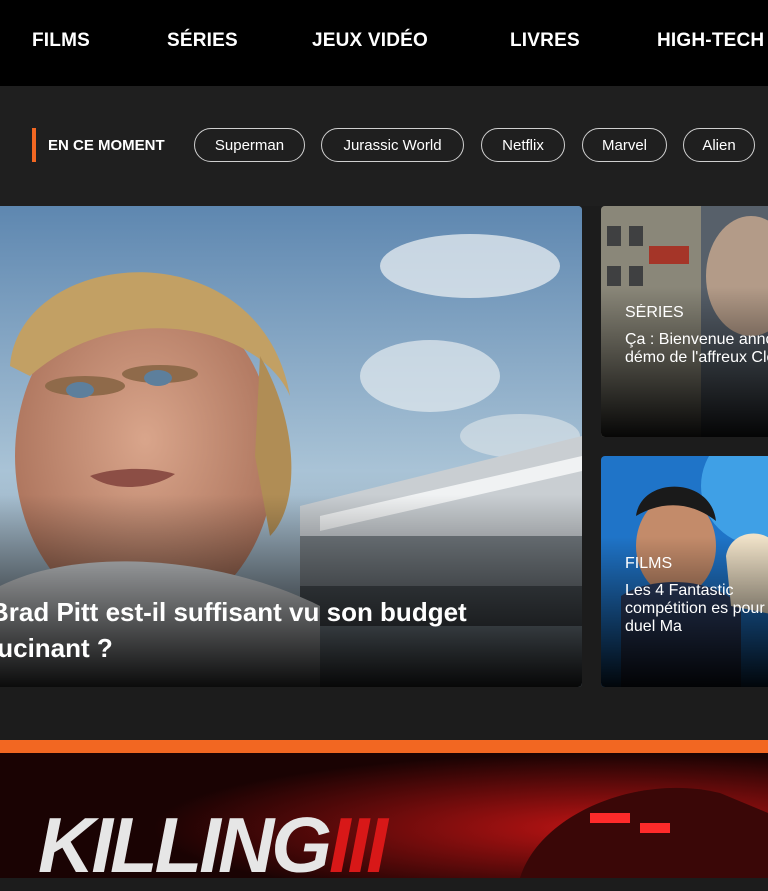 Image resolution: width=768 pixels, height=891 pixels. I want to click on hero-title-line-2: lucinant ?, so click(56, 648).